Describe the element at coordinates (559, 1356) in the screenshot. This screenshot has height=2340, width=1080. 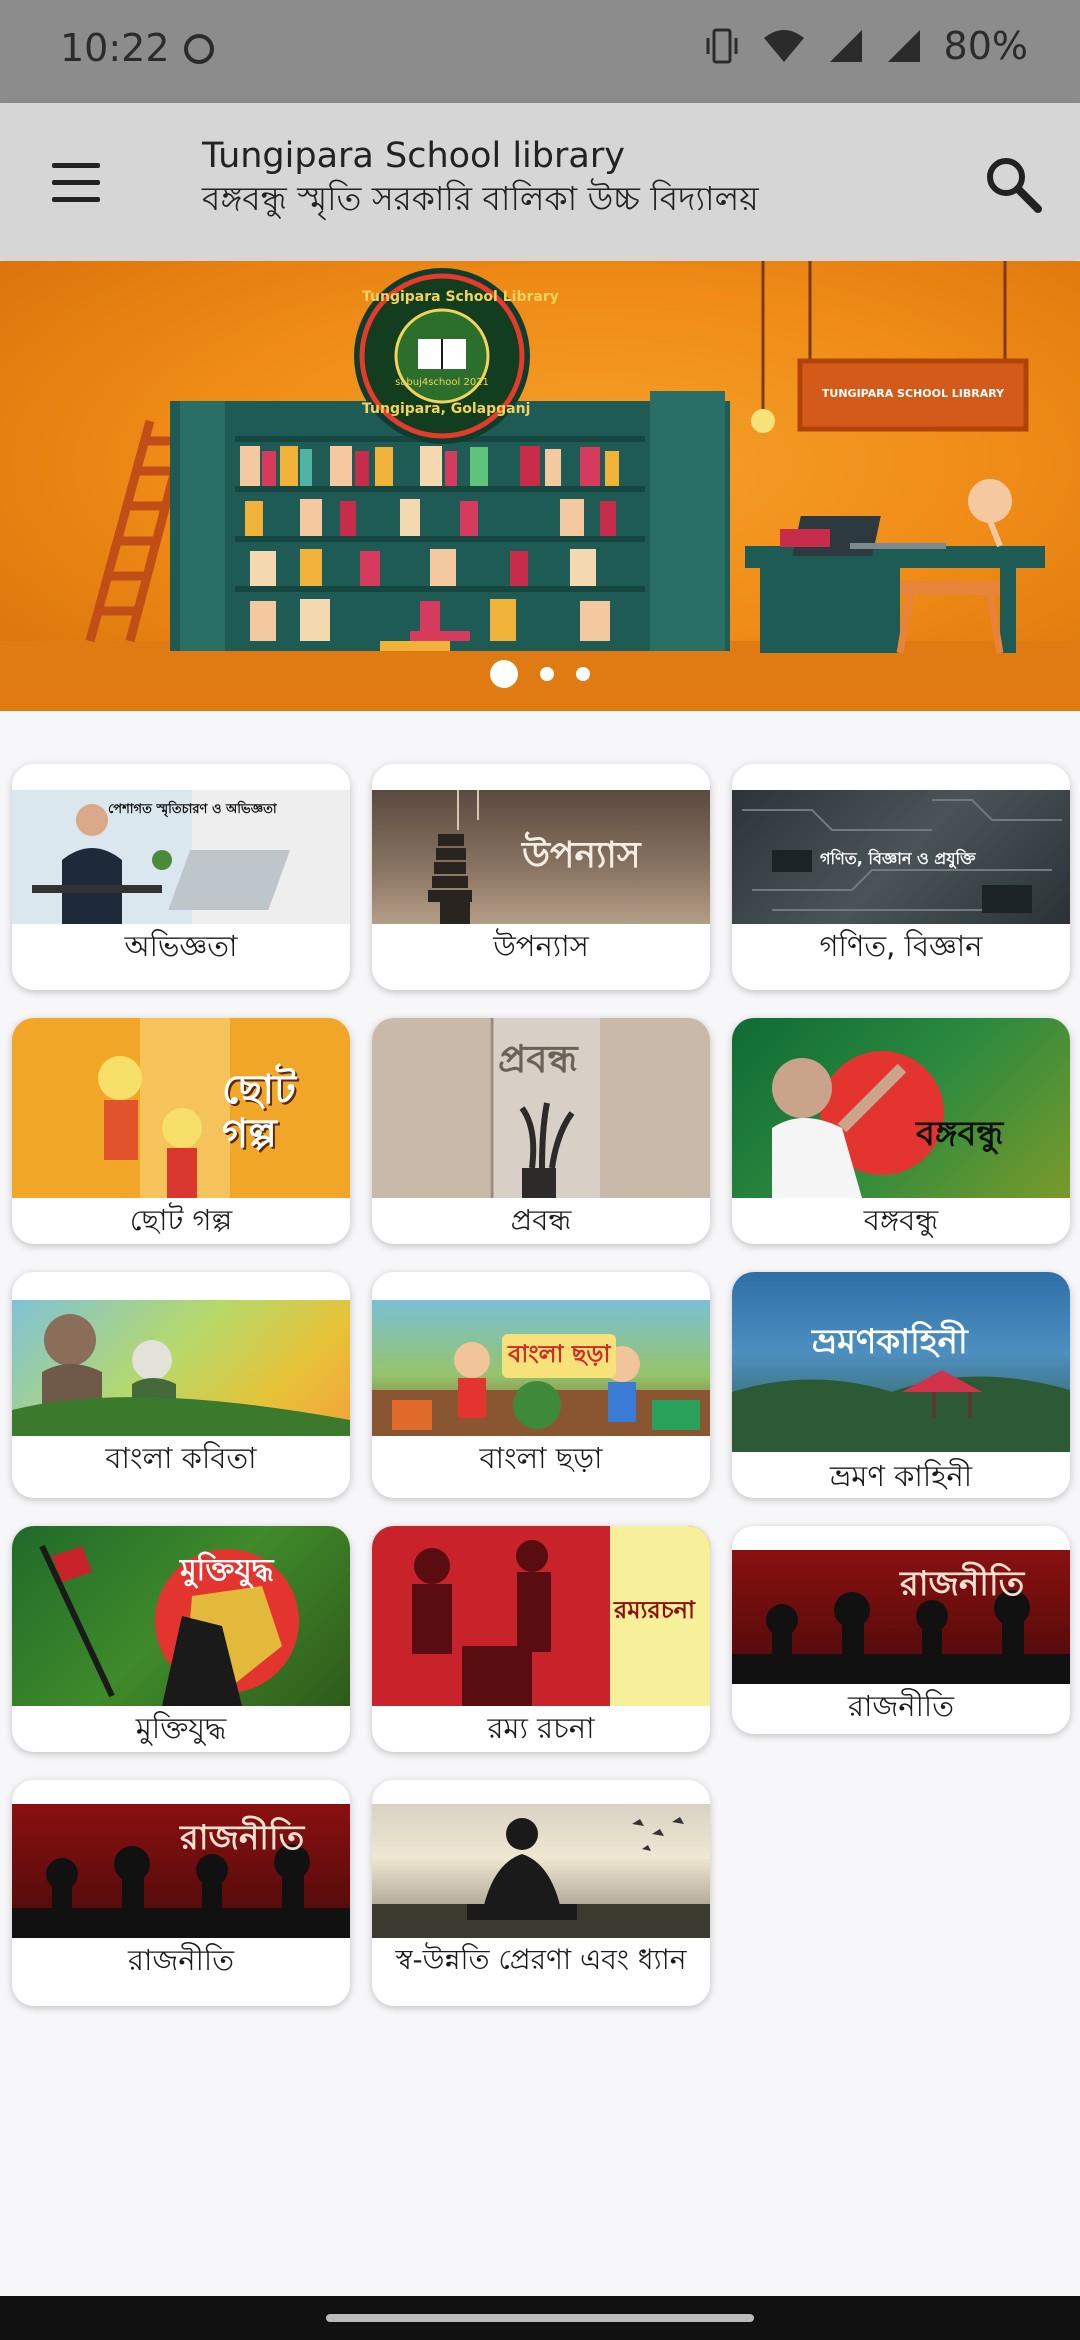
I see `card-image-text: বাংলা ছড়া` at that location.